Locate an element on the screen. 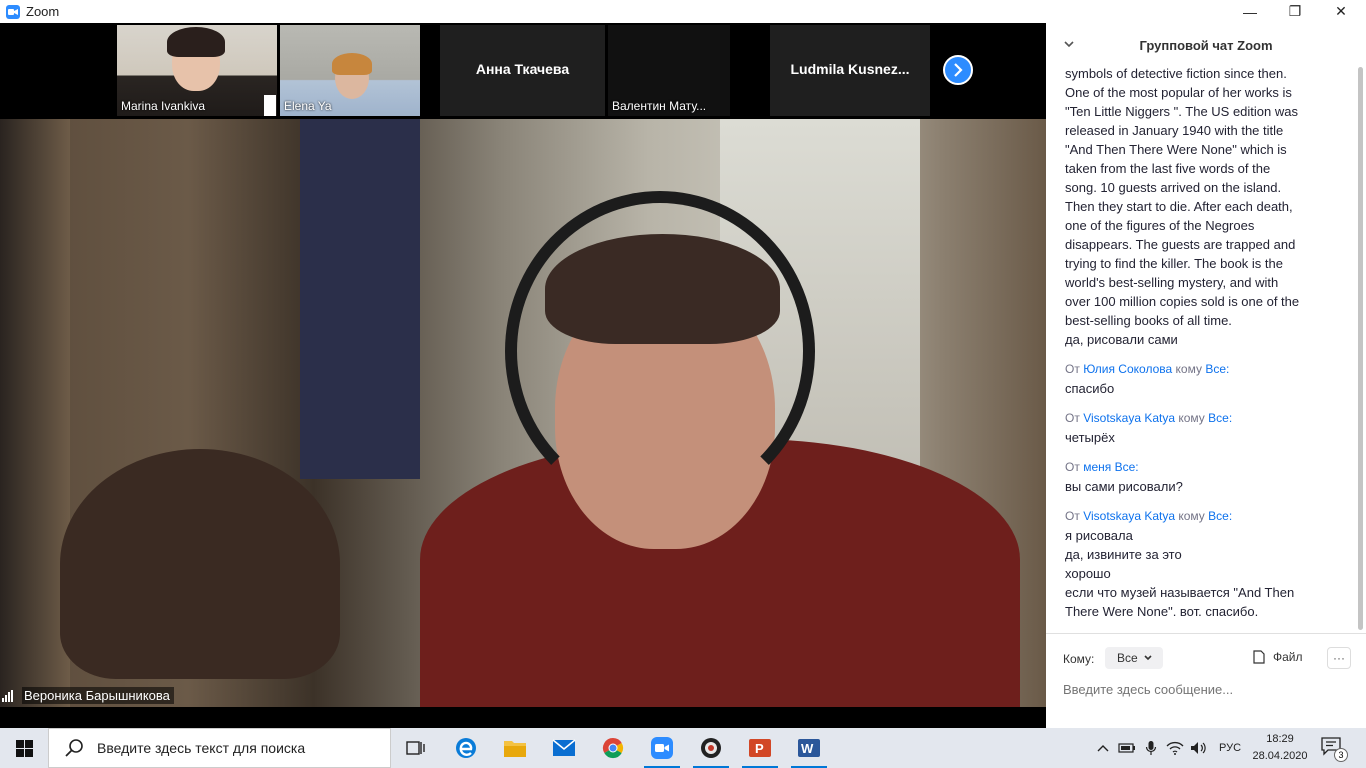 The image size is (1366, 768). word-icon: W is located at coordinates (809, 748).